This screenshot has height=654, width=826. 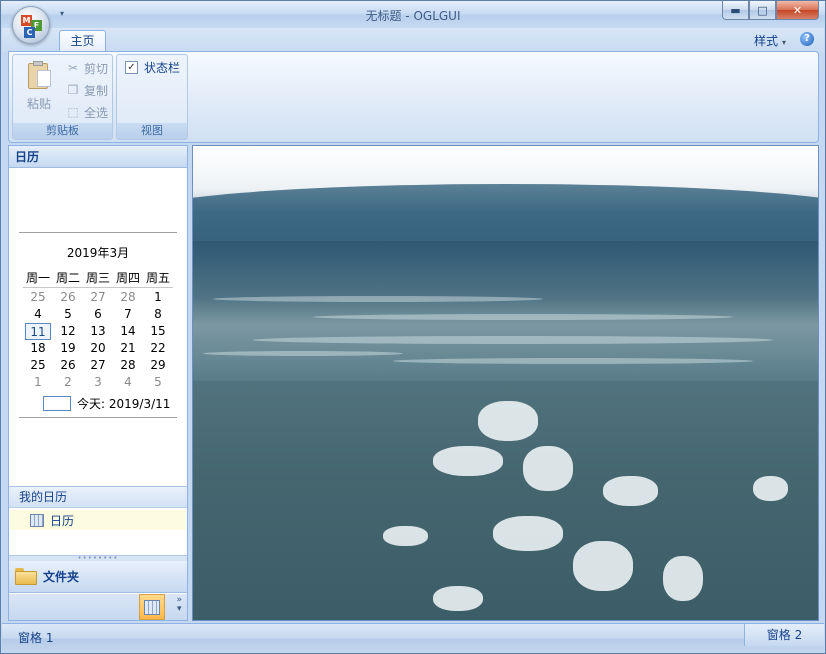 What do you see at coordinates (38, 104) in the screenshot?
I see `paste-label: 粘贴` at bounding box center [38, 104].